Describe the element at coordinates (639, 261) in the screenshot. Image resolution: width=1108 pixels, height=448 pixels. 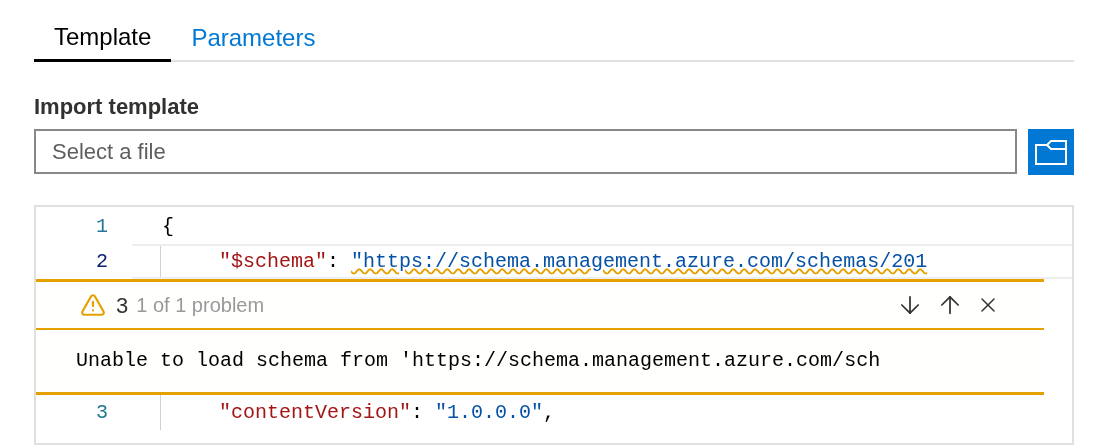
I see `code-token: "https://schema.management.azure.com/schemas/201` at that location.